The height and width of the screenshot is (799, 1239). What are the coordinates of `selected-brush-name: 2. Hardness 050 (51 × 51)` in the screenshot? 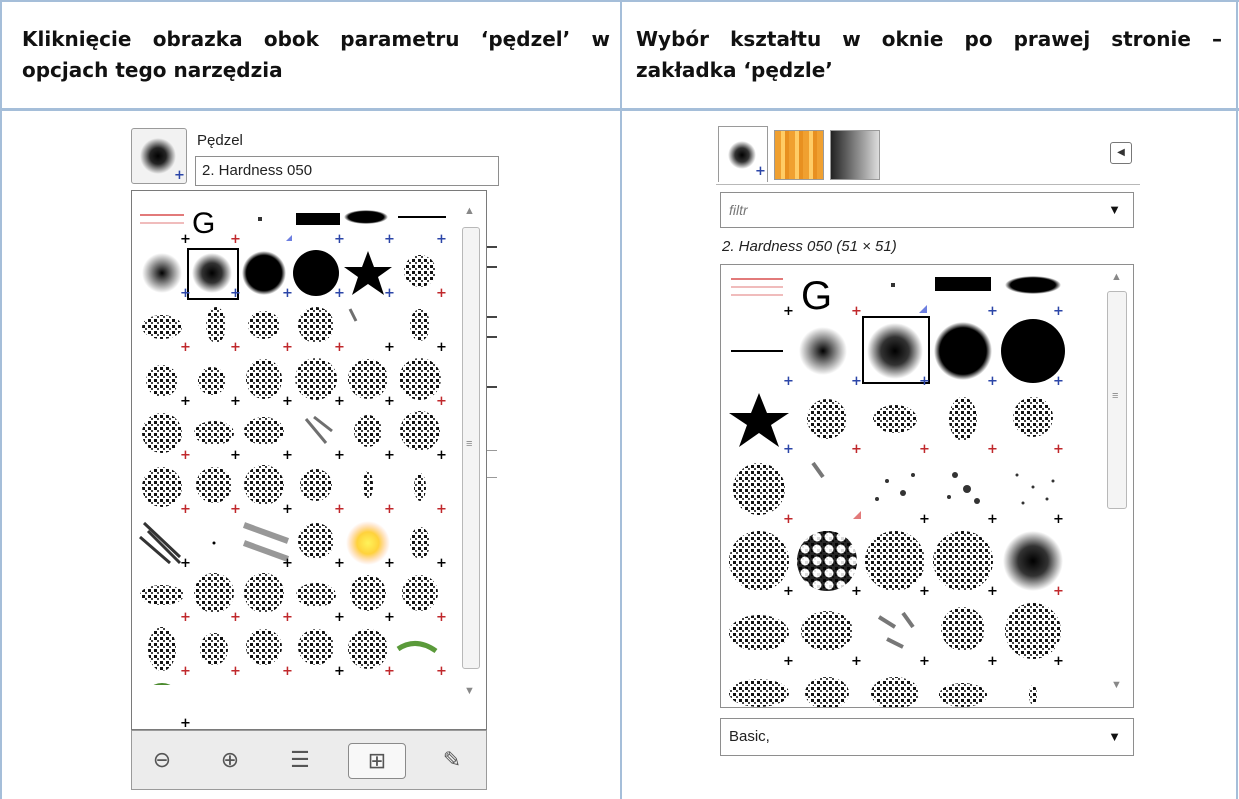 It's located at (809, 246).